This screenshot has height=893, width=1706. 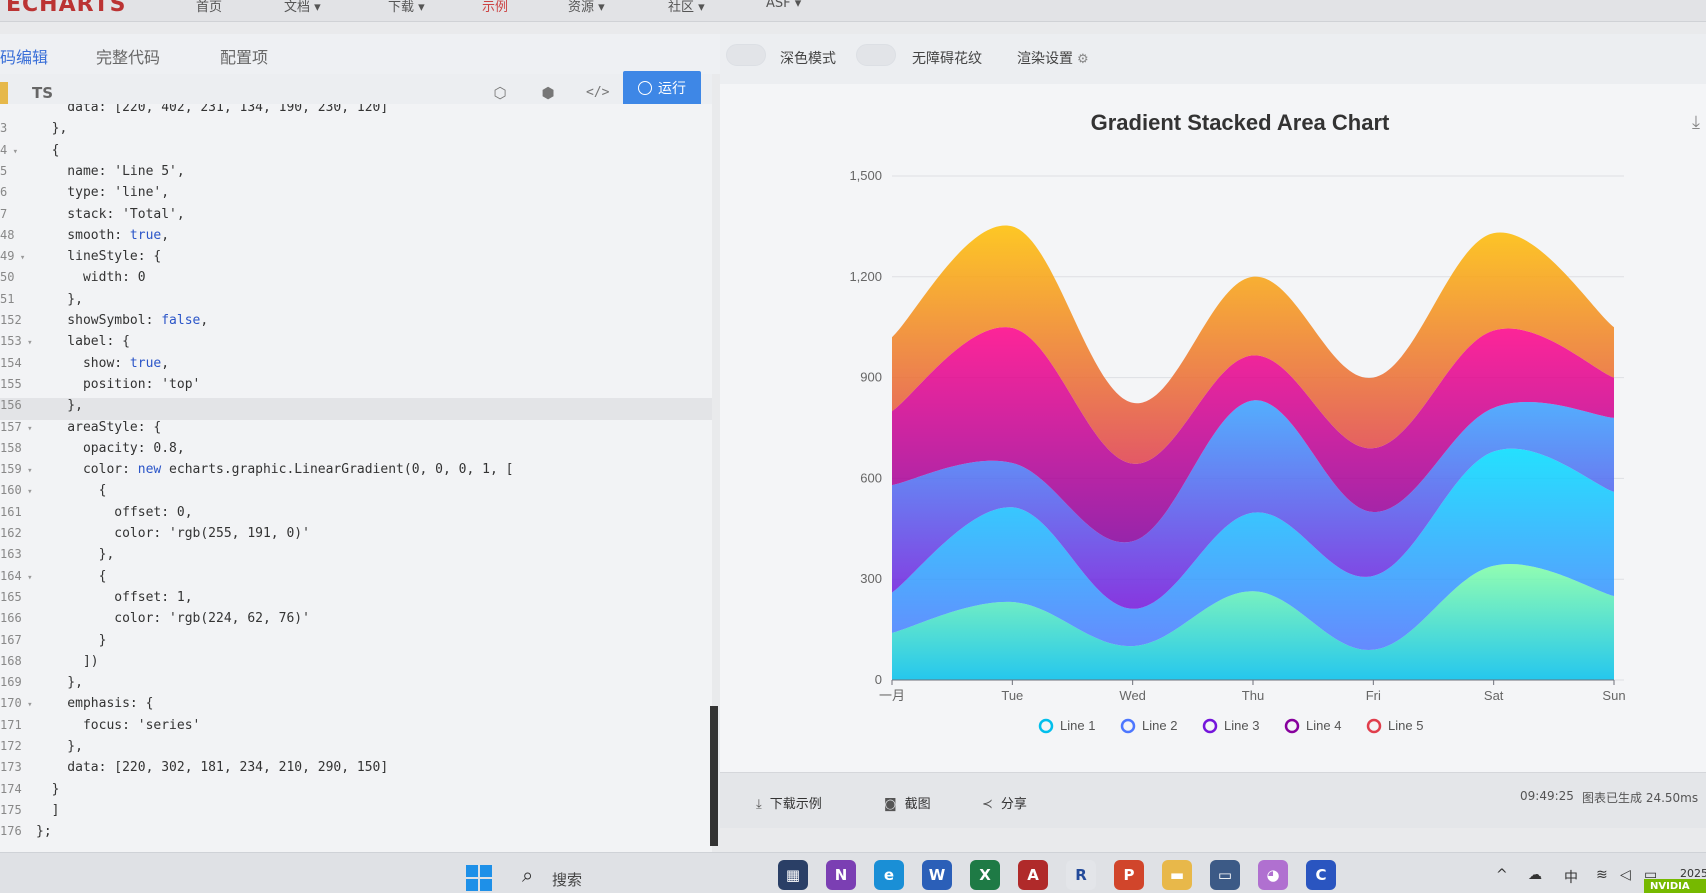 I want to click on code-line: 164 ▾ {, so click(x=356, y=580).